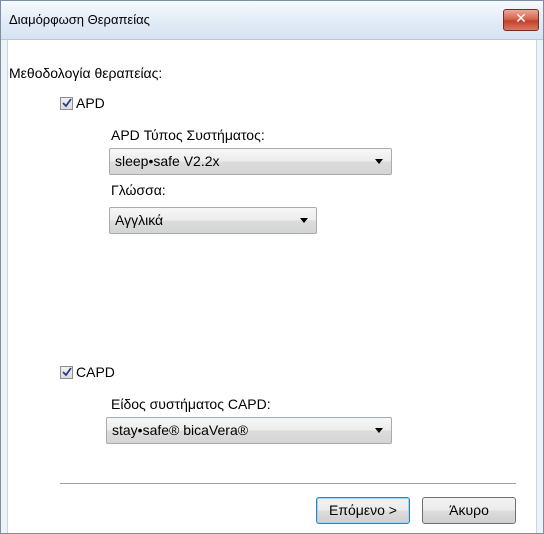 This screenshot has height=534, width=544. I want to click on methodology-label: Μεθοδολογία θεραπείας:, so click(86, 73).